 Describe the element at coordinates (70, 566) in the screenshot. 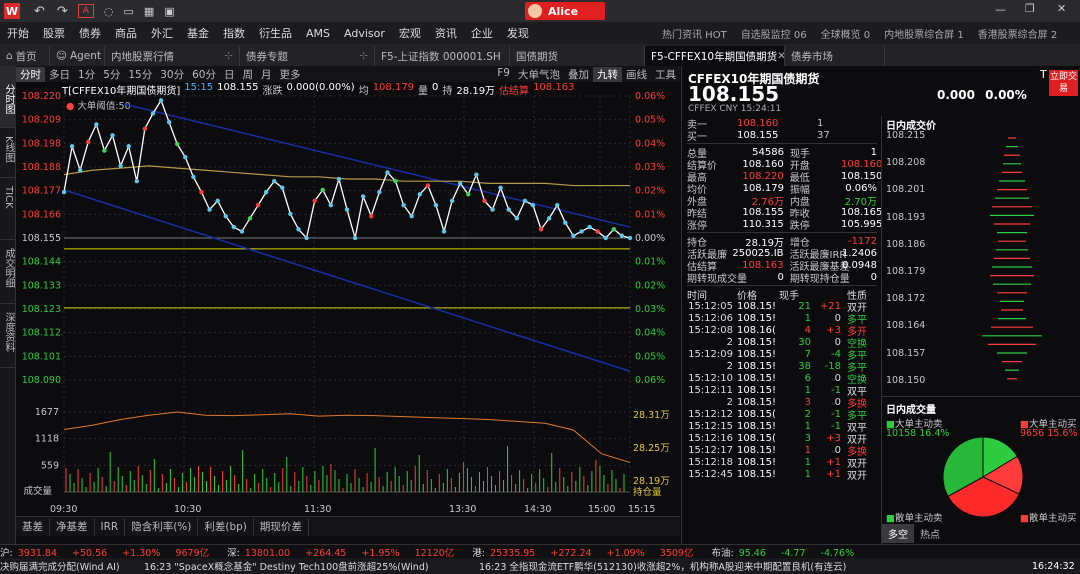

I see `news-left: 决购届满完成分配(Wind AI)` at that location.